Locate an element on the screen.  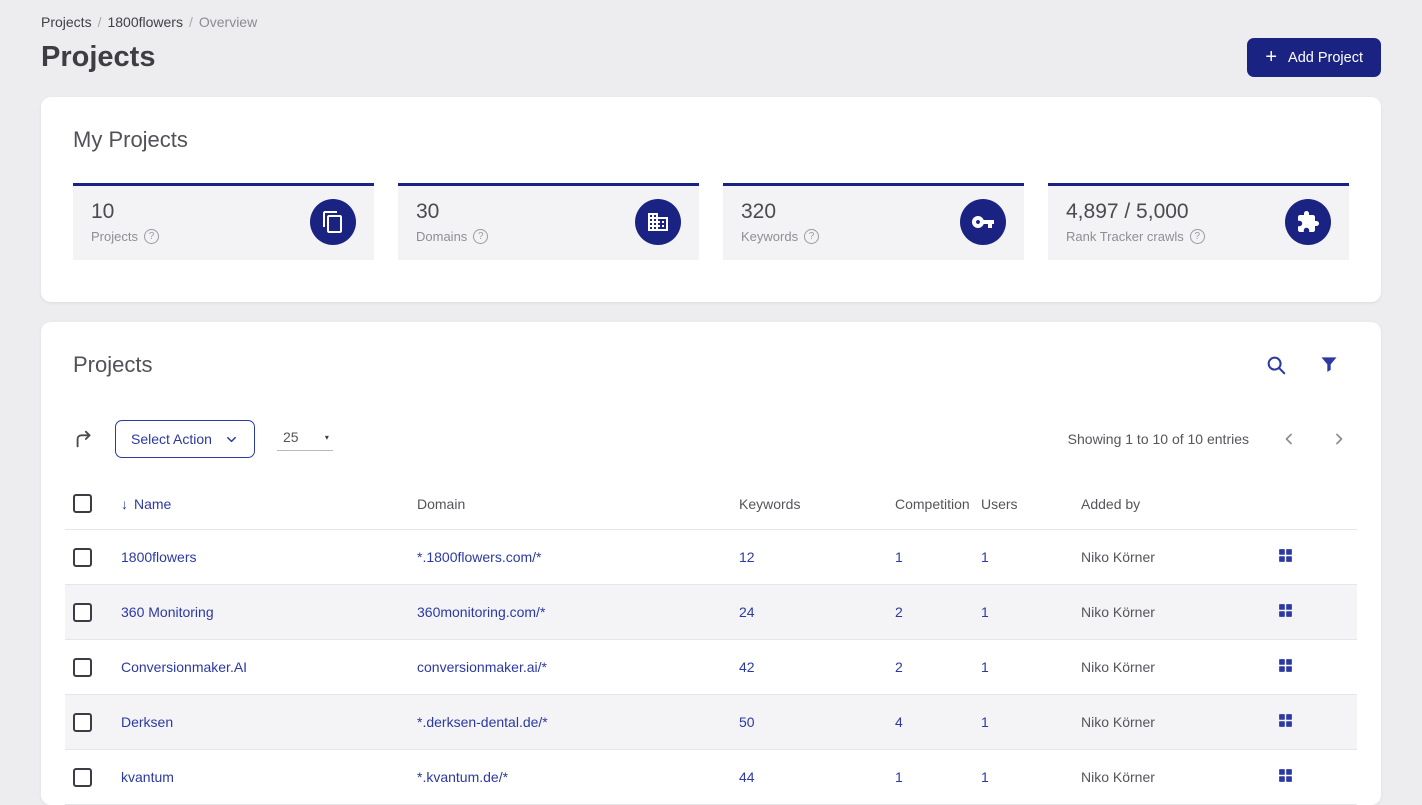
stat-crawls: 4,897 / 5,000 Rank Tracker crawls ? is located at coordinates (1198, 221).